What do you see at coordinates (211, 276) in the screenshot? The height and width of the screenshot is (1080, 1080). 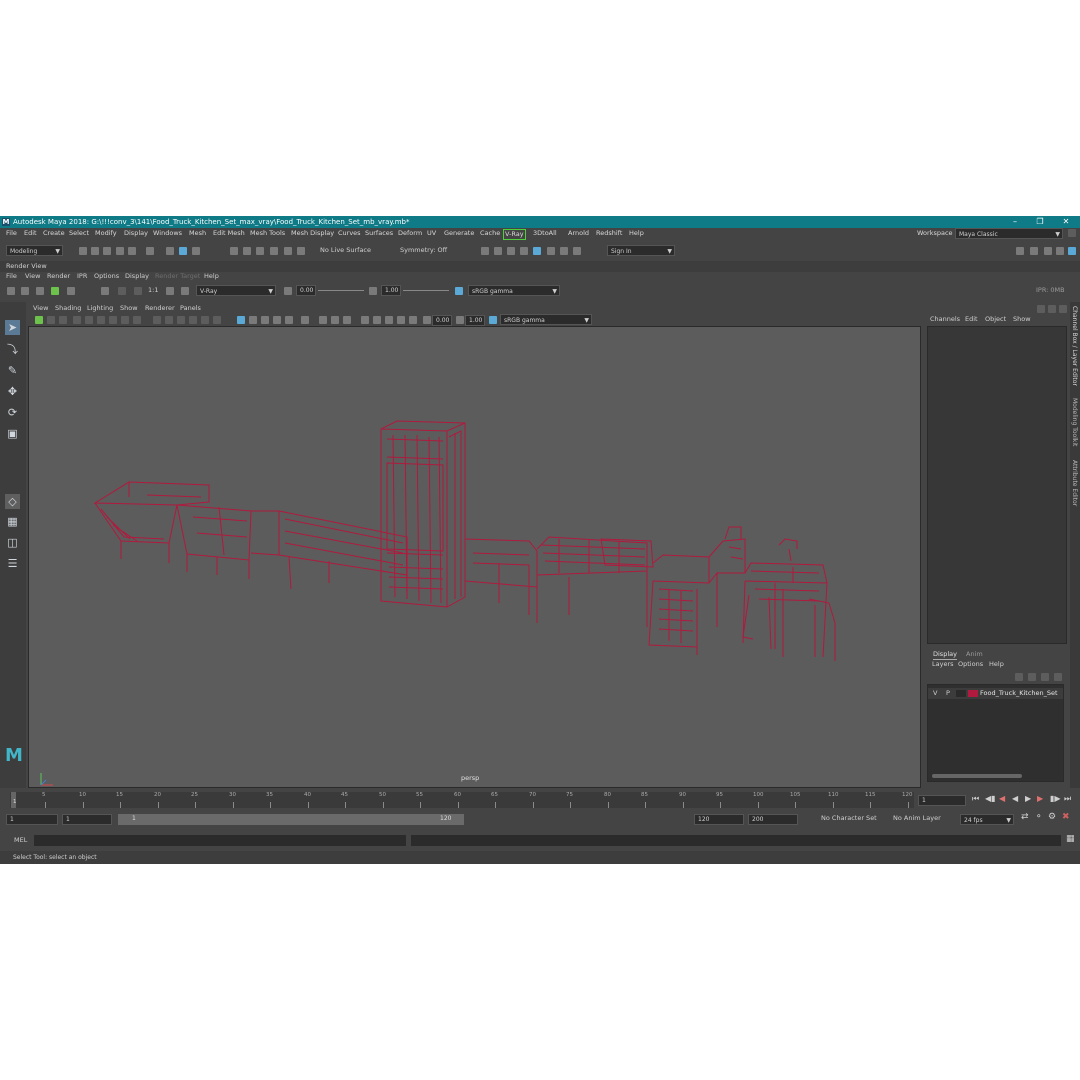 I see `rv-menu-help: Help` at bounding box center [211, 276].